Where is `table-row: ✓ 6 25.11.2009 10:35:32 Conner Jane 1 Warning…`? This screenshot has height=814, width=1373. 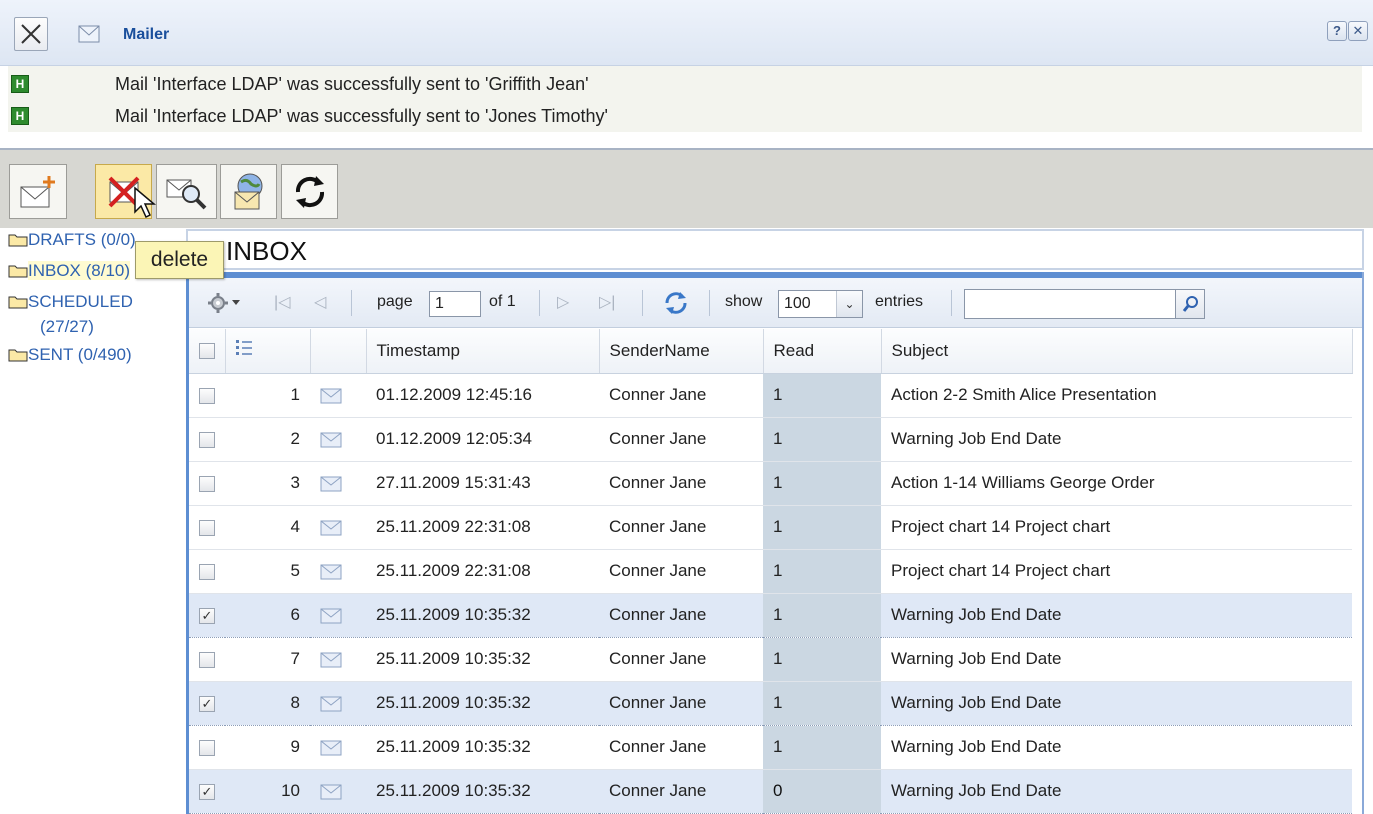 table-row: ✓ 6 25.11.2009 10:35:32 Conner Jane 1 Warning… is located at coordinates (770, 615).